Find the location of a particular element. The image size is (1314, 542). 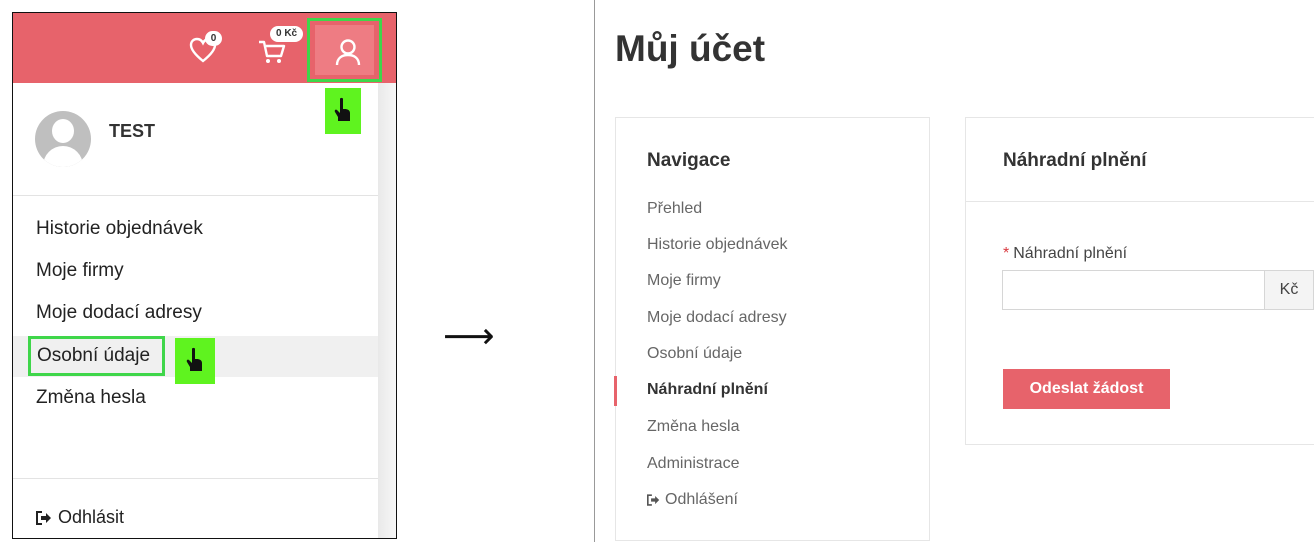

nav-item-logout: Odhlášení is located at coordinates (692, 500).